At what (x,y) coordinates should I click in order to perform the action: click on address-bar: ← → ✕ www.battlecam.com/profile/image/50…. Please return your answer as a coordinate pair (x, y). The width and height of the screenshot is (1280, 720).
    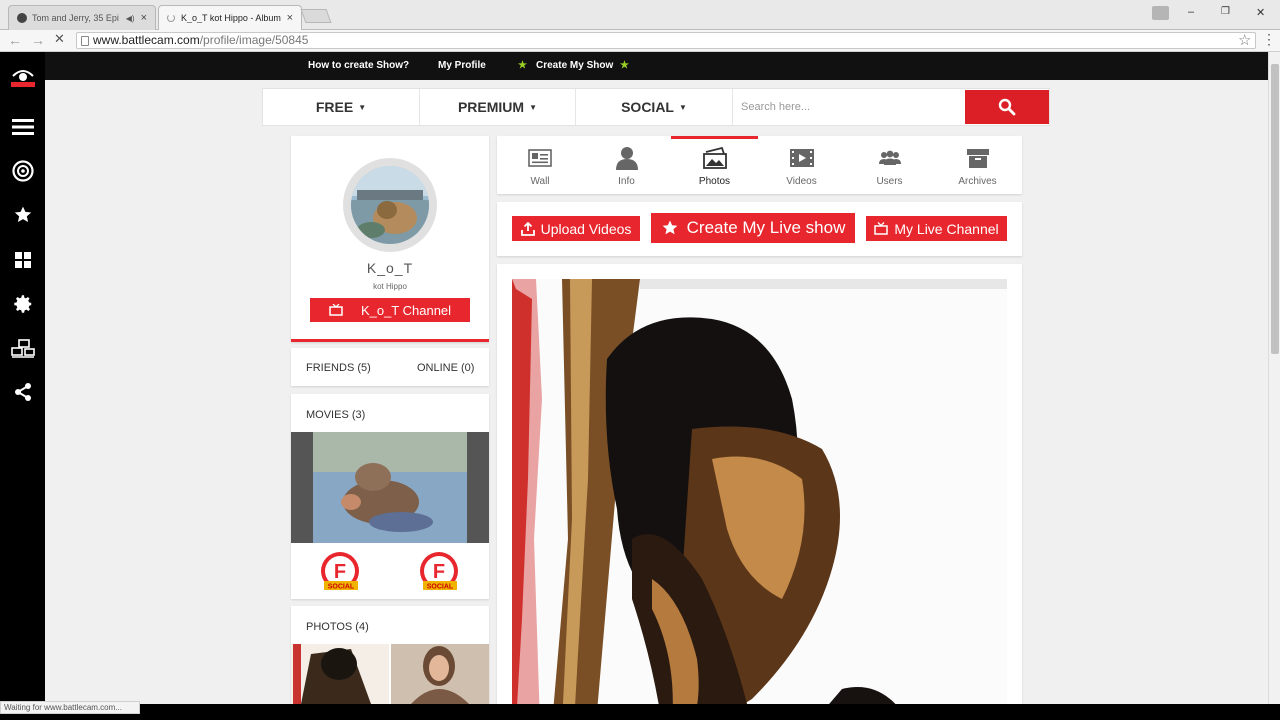
    Looking at the image, I should click on (640, 41).